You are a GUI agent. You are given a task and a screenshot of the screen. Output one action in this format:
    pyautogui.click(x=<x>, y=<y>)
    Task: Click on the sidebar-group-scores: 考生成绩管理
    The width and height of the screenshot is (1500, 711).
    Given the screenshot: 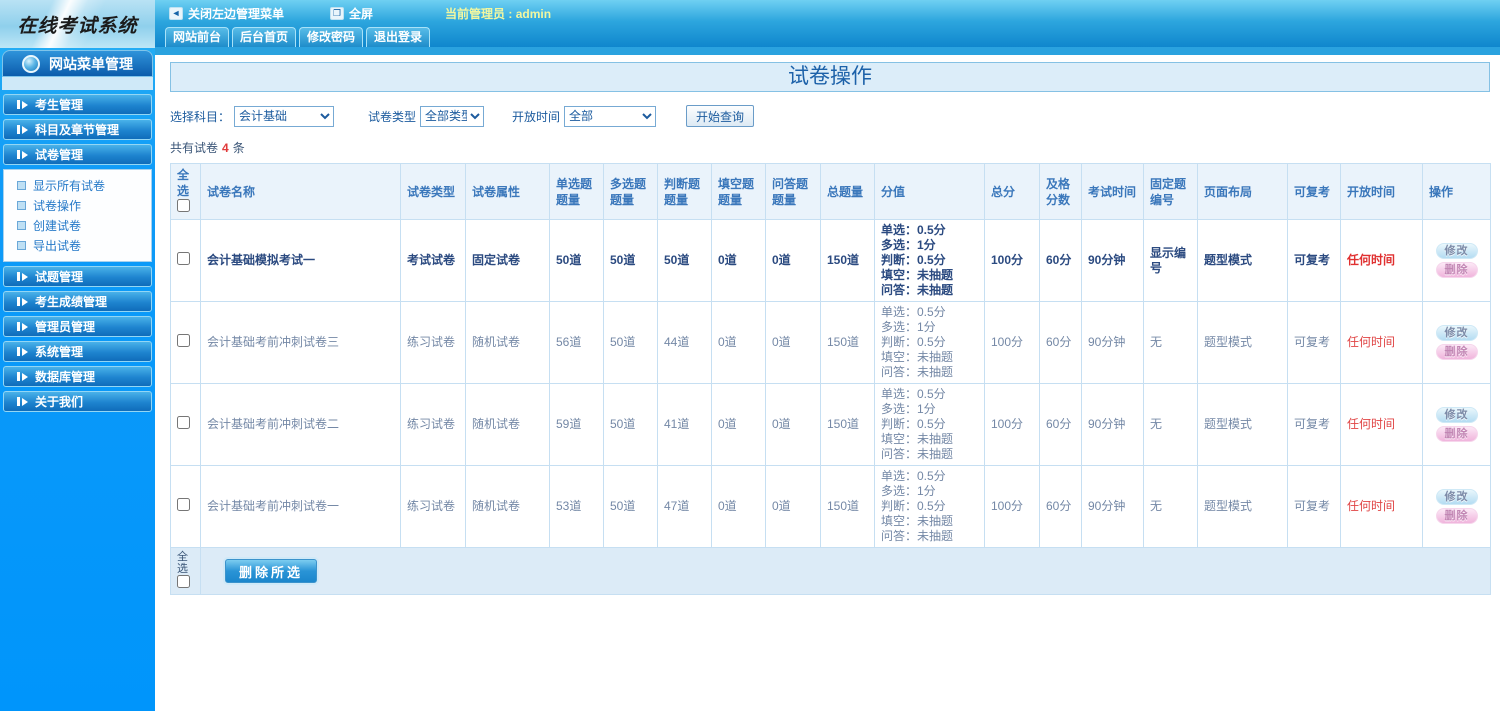 What is the action you would take?
    pyautogui.click(x=77, y=301)
    